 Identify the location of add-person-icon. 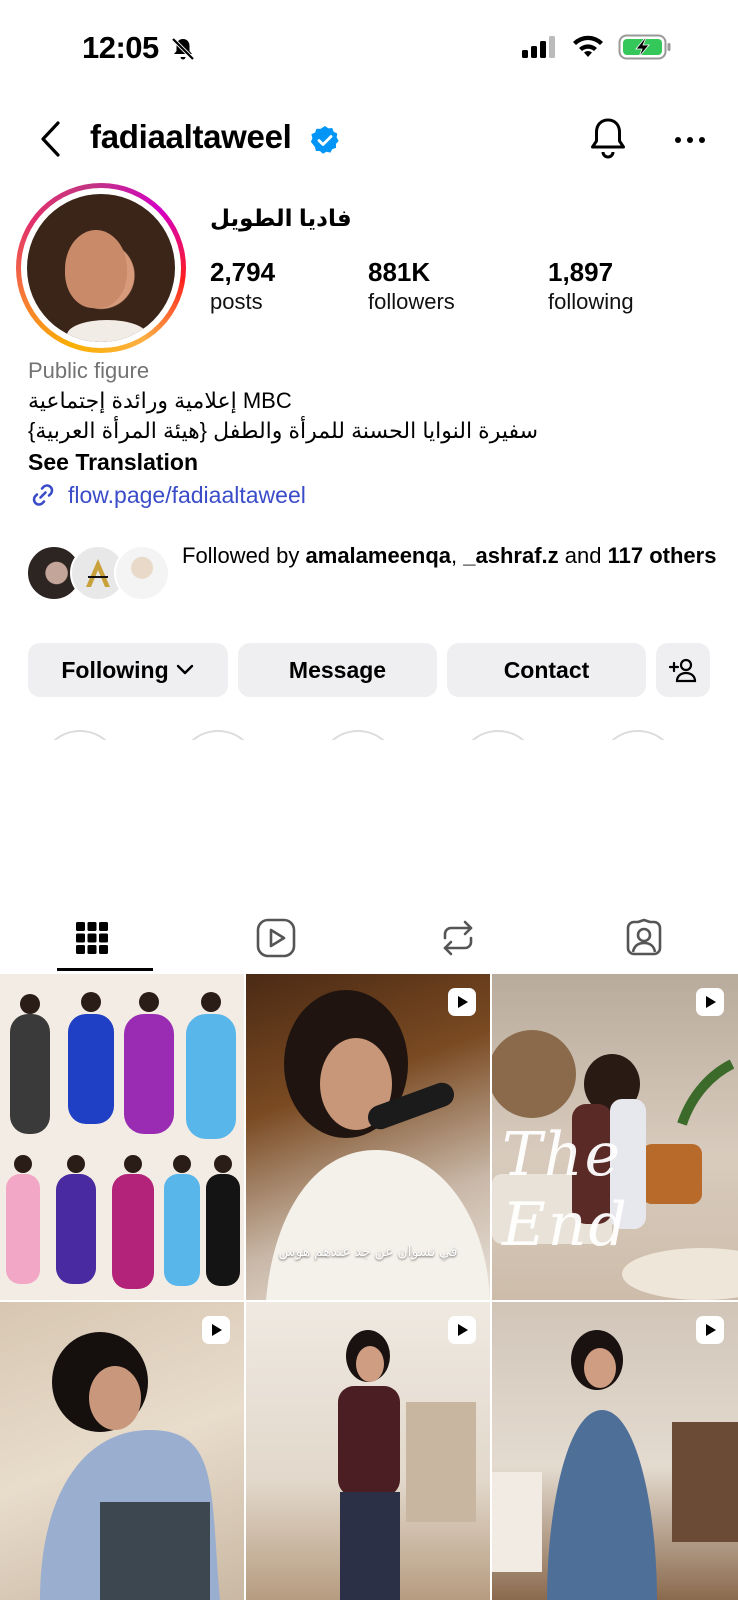
(683, 670).